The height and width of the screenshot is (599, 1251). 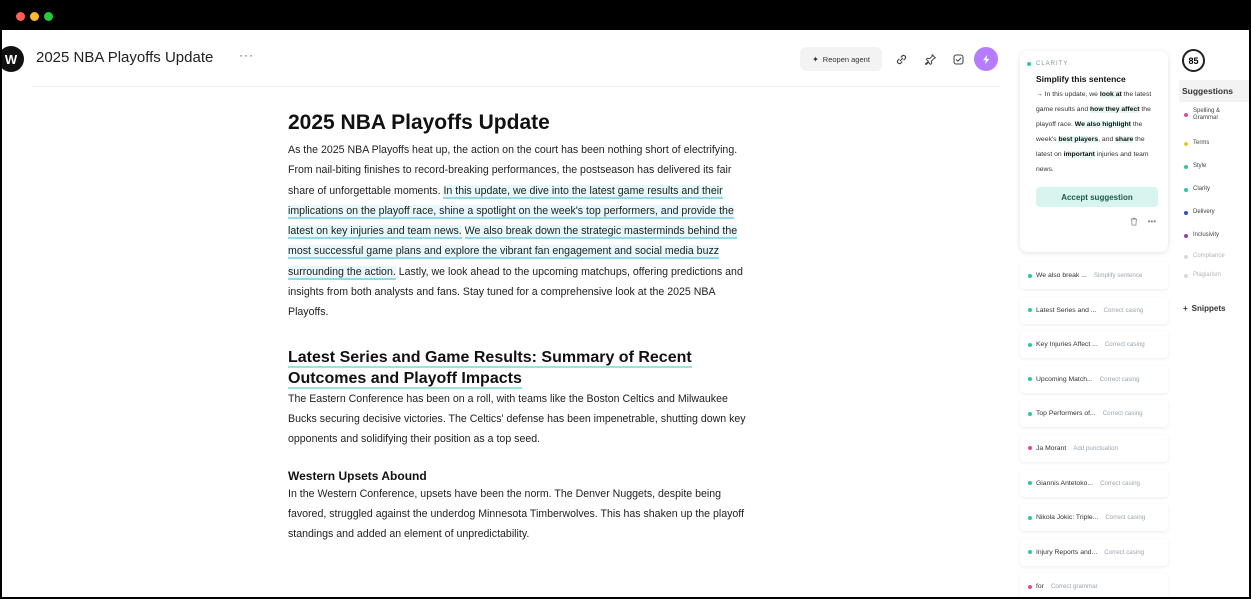 I want to click on preview-text: In this update, we, so click(x=1071, y=94).